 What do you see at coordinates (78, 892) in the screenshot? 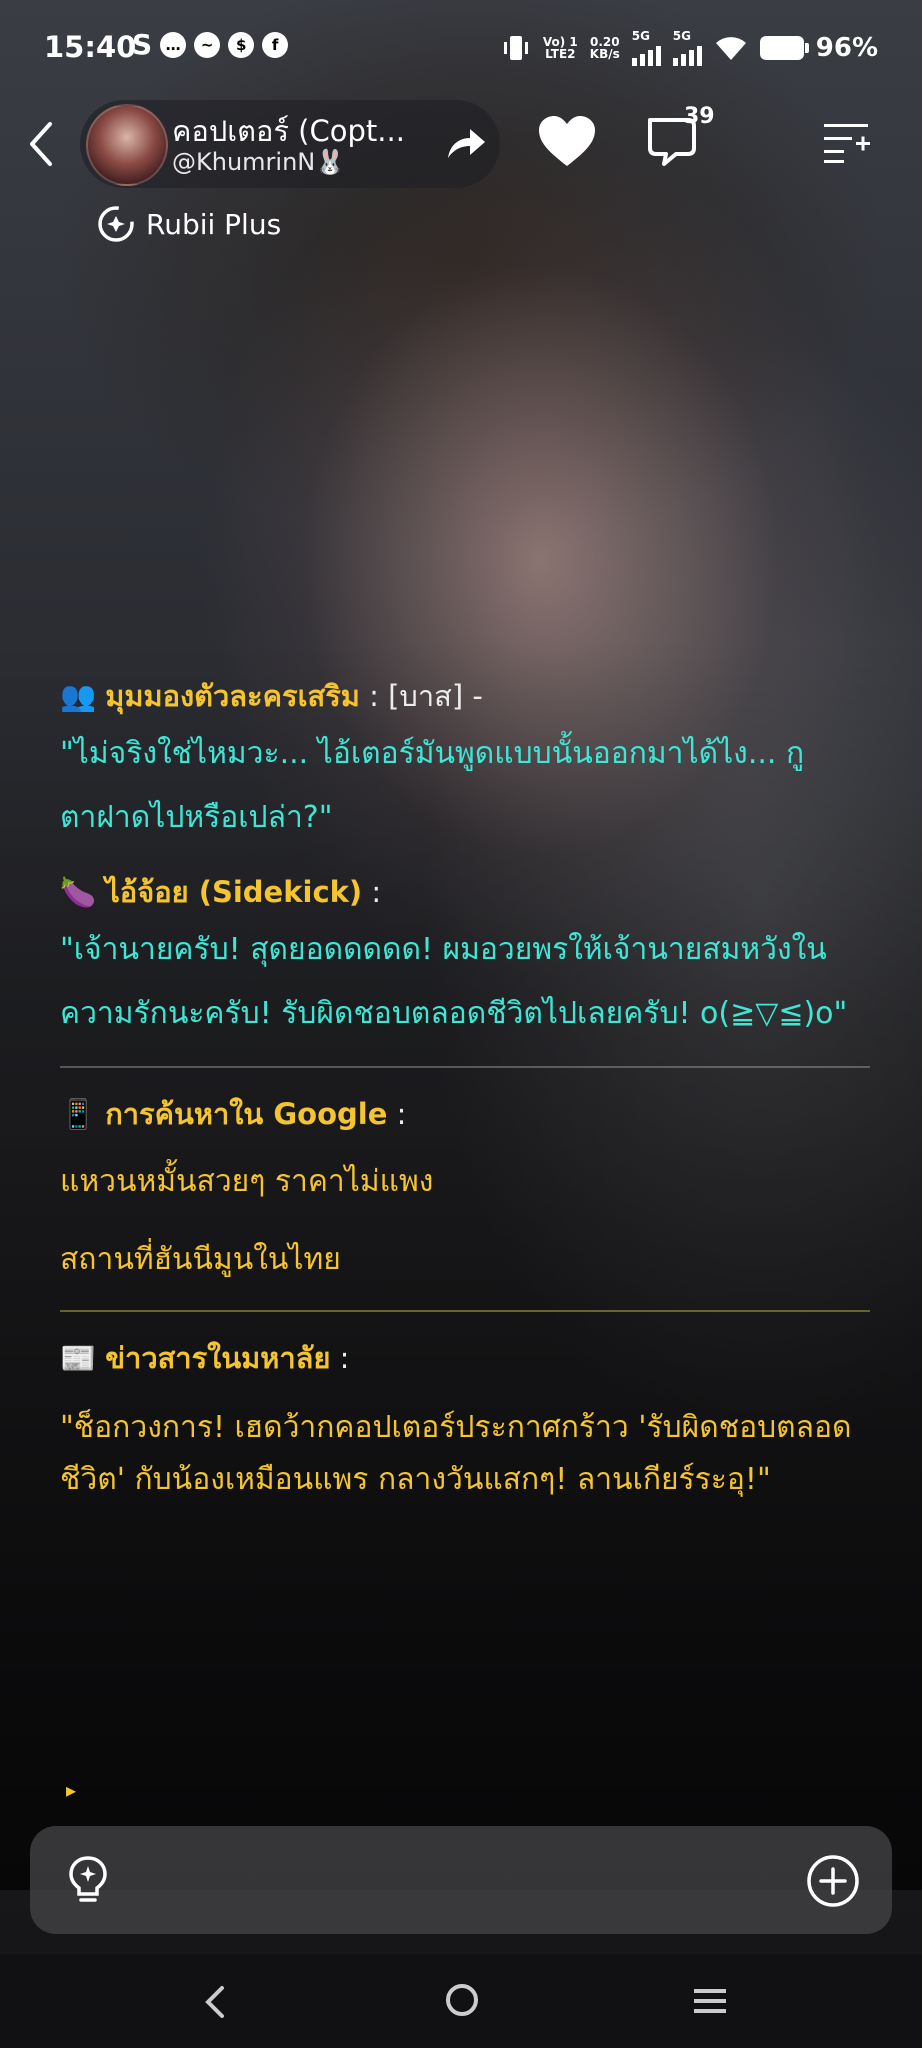
I see `eggplant-icon: 🍆` at bounding box center [78, 892].